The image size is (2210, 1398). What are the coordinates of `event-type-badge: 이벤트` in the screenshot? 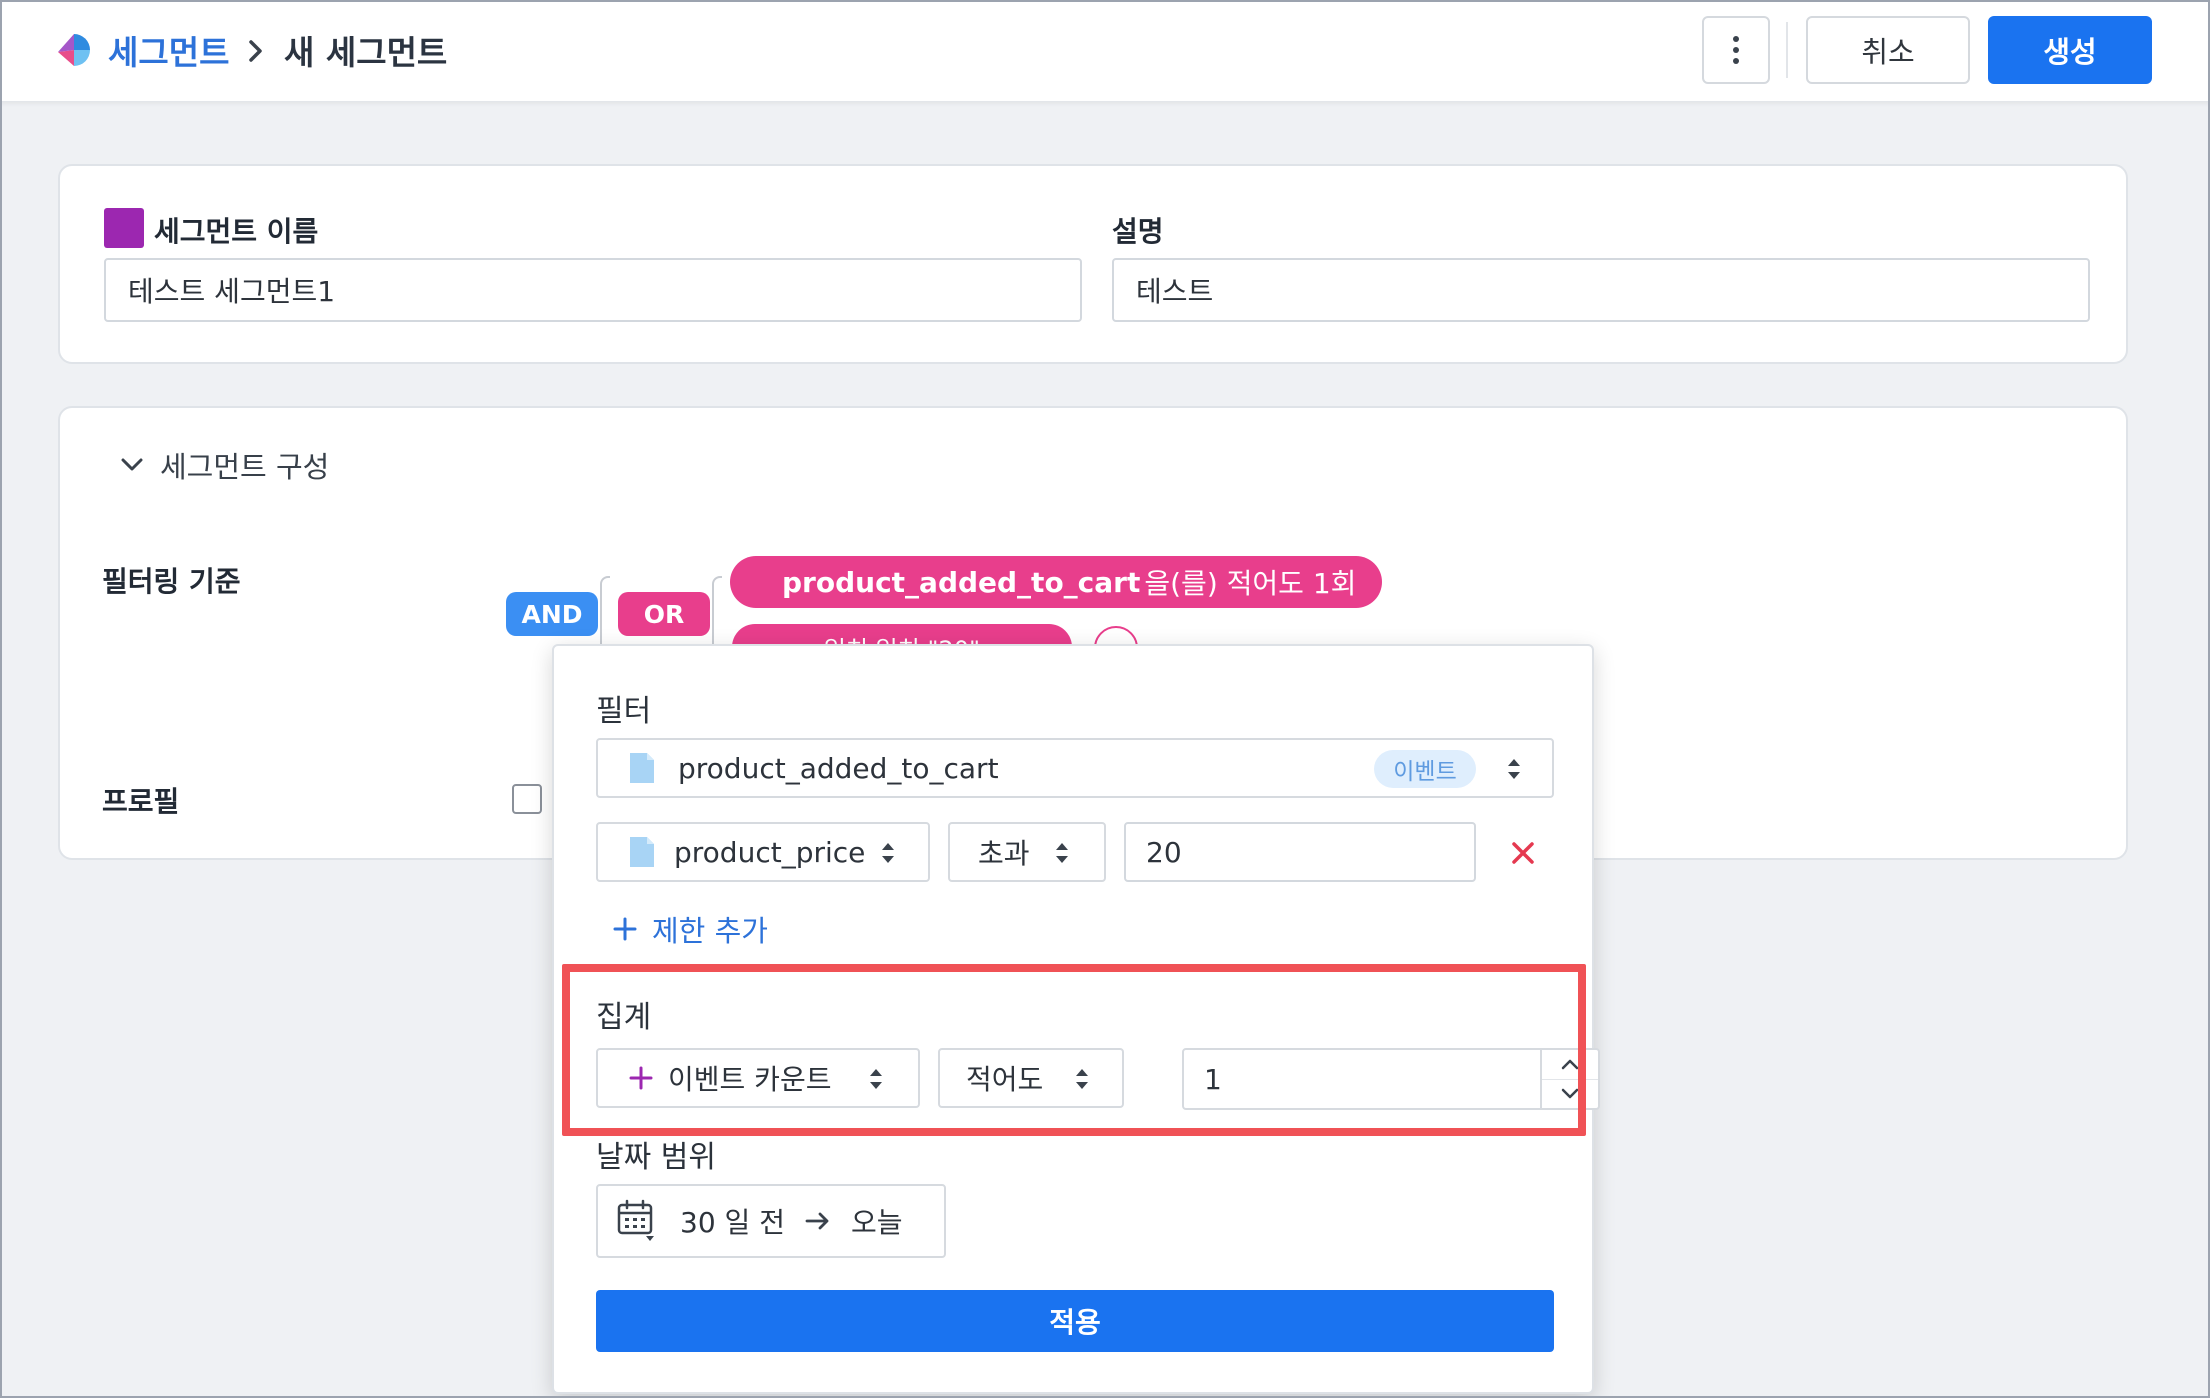 It's located at (1425, 769).